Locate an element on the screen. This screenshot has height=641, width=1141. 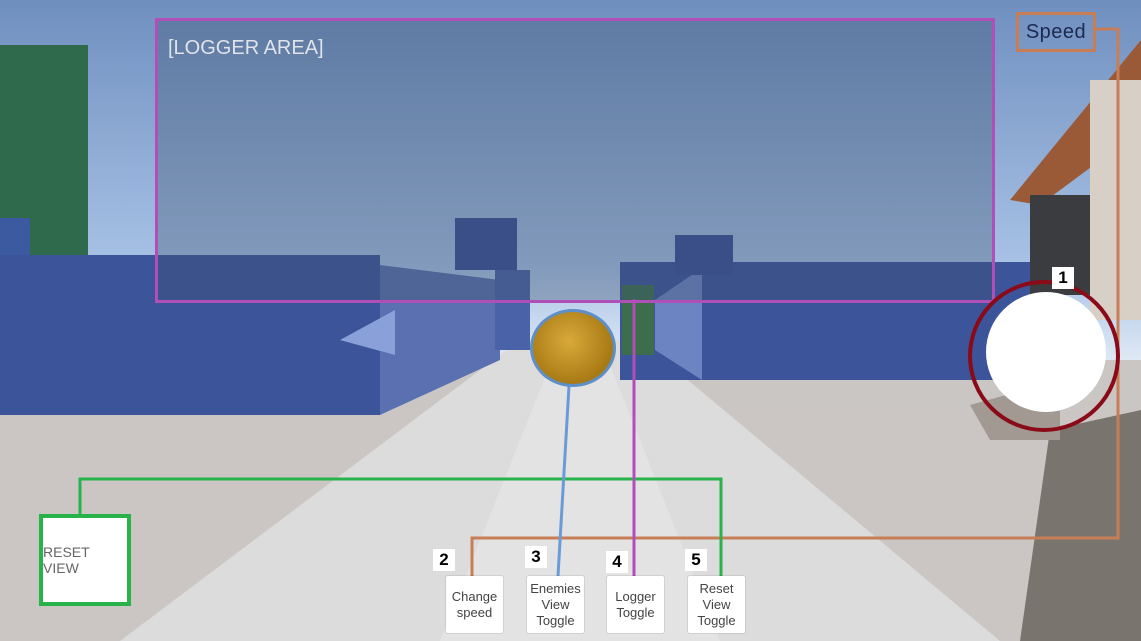
enemies-view-number: 3 is located at coordinates (536, 557).